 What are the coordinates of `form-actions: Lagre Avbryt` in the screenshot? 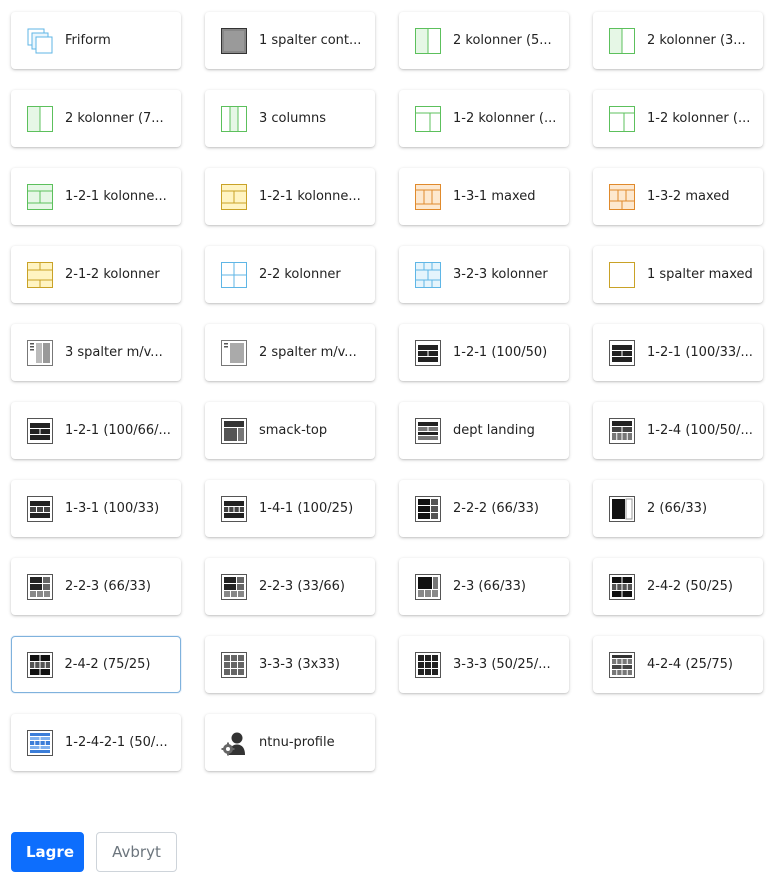 It's located at (94, 852).